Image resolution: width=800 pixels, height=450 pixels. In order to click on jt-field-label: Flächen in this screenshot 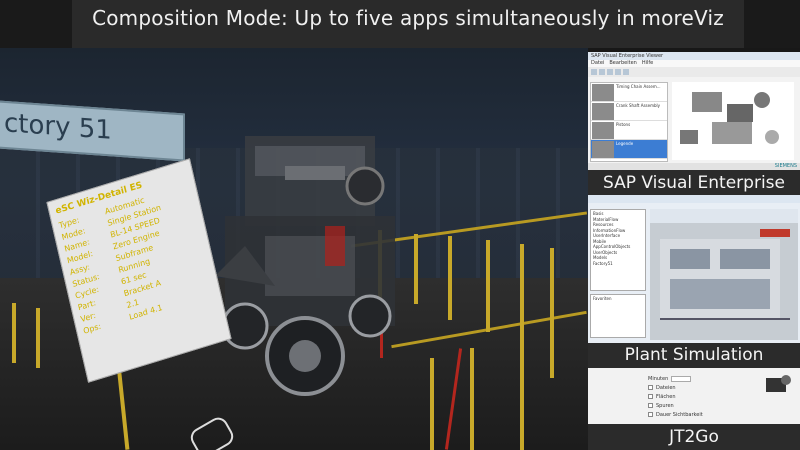, I will do `click(666, 396)`.